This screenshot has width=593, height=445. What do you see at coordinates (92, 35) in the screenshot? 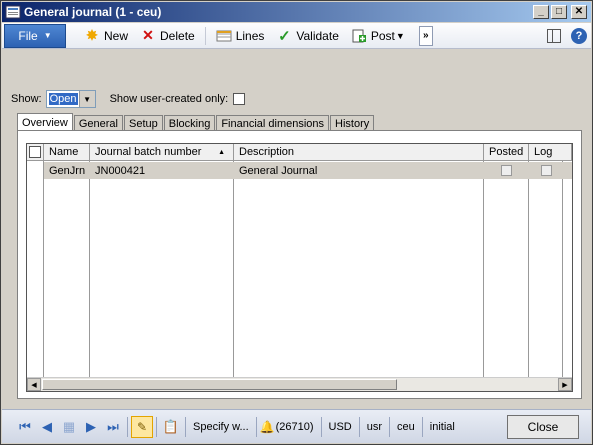
I see `new-icon: ✸` at bounding box center [92, 35].